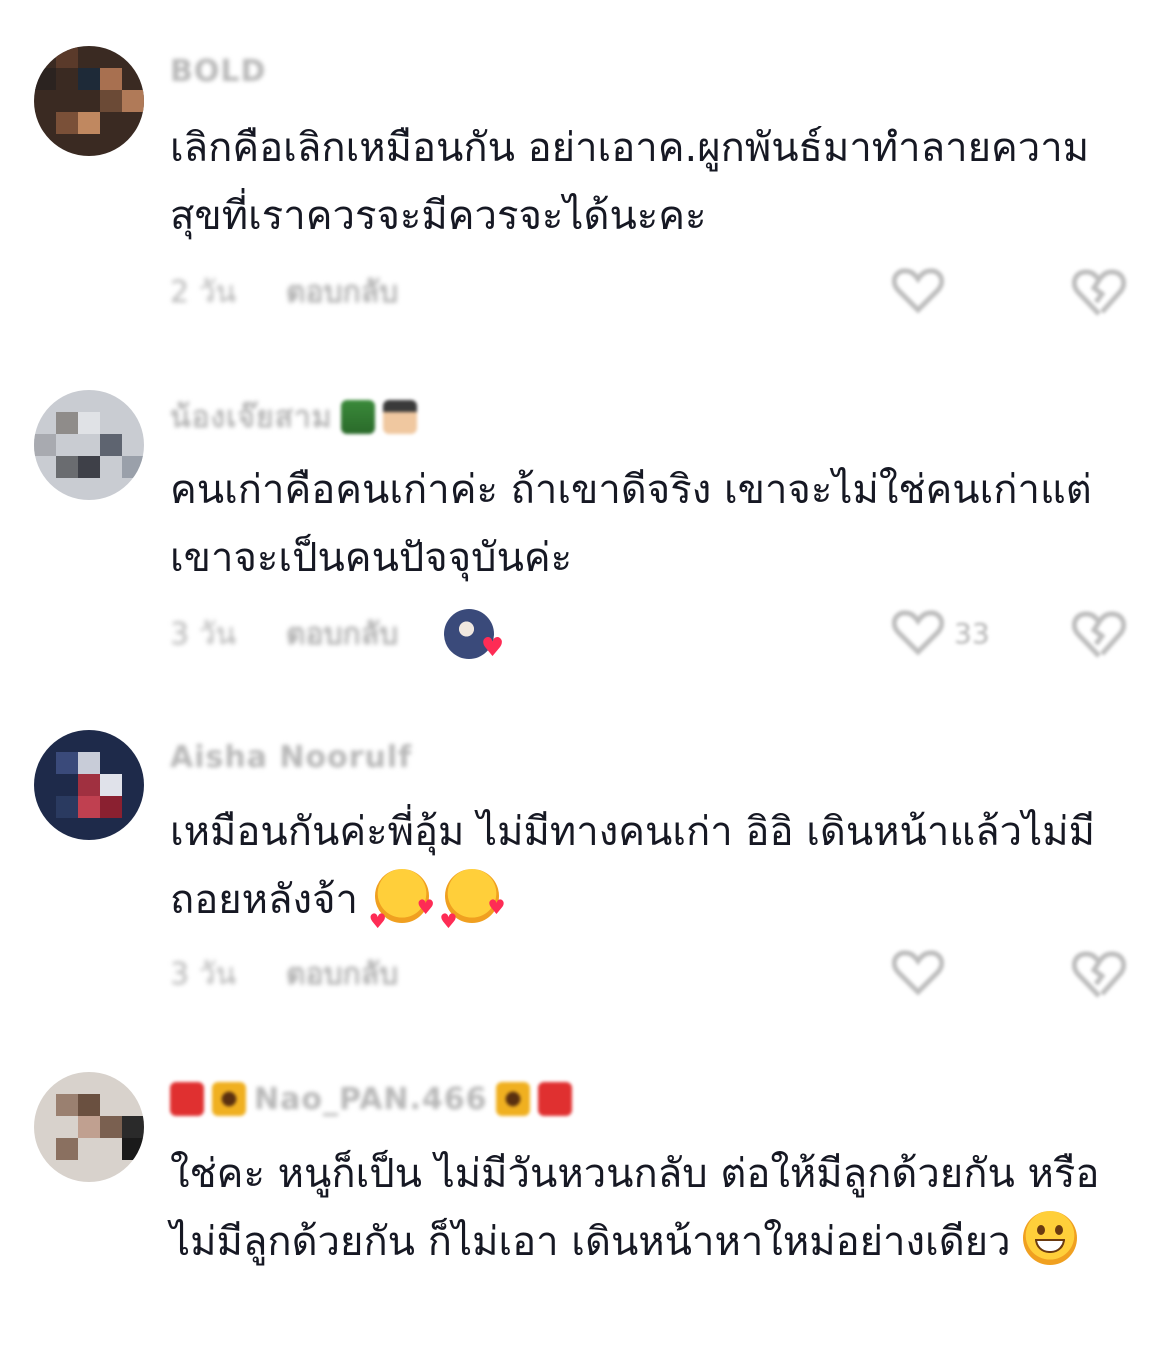 This screenshot has width=1170, height=1357. Describe the element at coordinates (218, 71) in the screenshot. I see `username: BOLD` at that location.